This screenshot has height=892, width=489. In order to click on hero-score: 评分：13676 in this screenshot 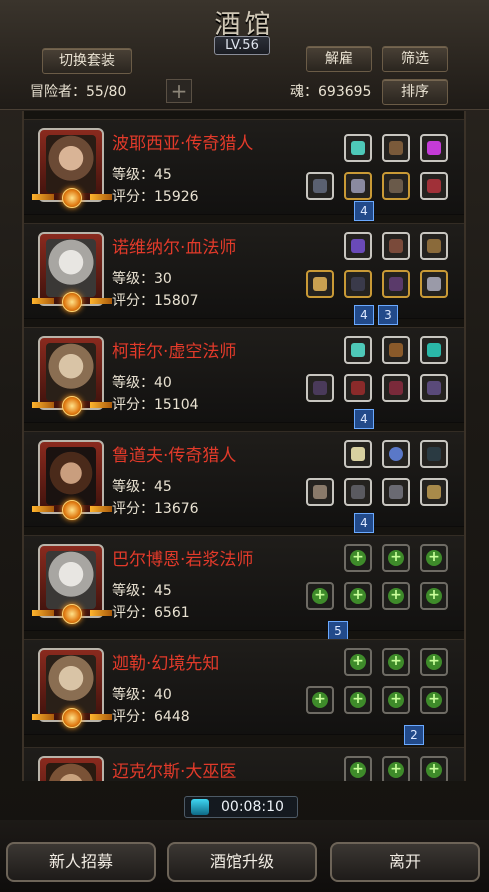, I will do `click(155, 509)`.